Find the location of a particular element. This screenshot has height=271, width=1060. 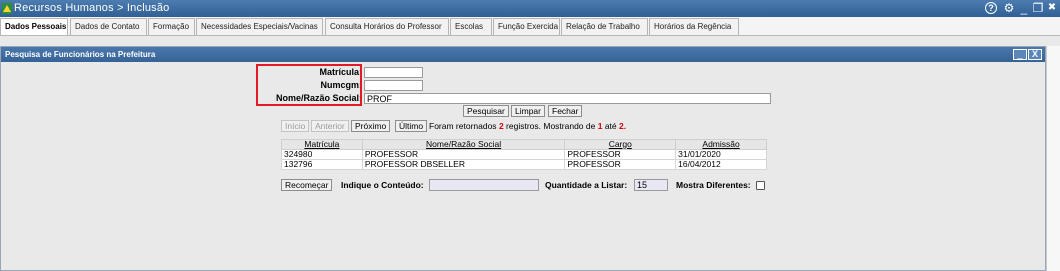

anterior-button: Anterior is located at coordinates (330, 126).